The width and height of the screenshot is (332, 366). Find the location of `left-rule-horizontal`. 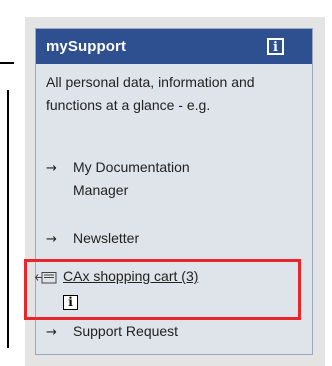

left-rule-horizontal is located at coordinates (7, 63).